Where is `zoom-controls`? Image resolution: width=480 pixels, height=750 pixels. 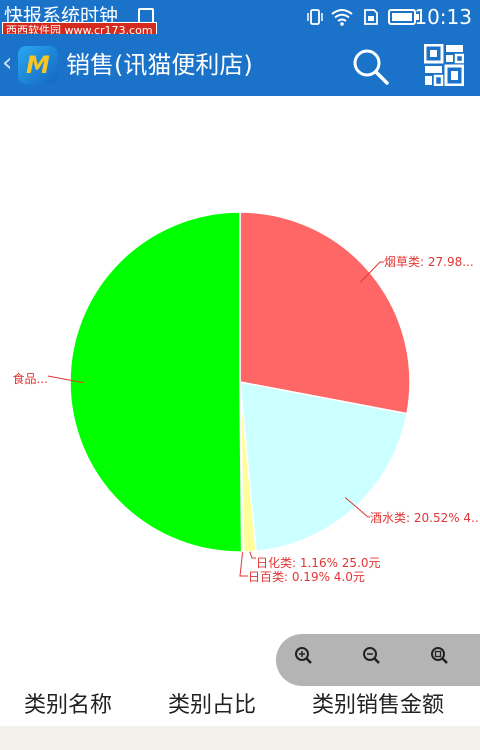 zoom-controls is located at coordinates (378, 660).